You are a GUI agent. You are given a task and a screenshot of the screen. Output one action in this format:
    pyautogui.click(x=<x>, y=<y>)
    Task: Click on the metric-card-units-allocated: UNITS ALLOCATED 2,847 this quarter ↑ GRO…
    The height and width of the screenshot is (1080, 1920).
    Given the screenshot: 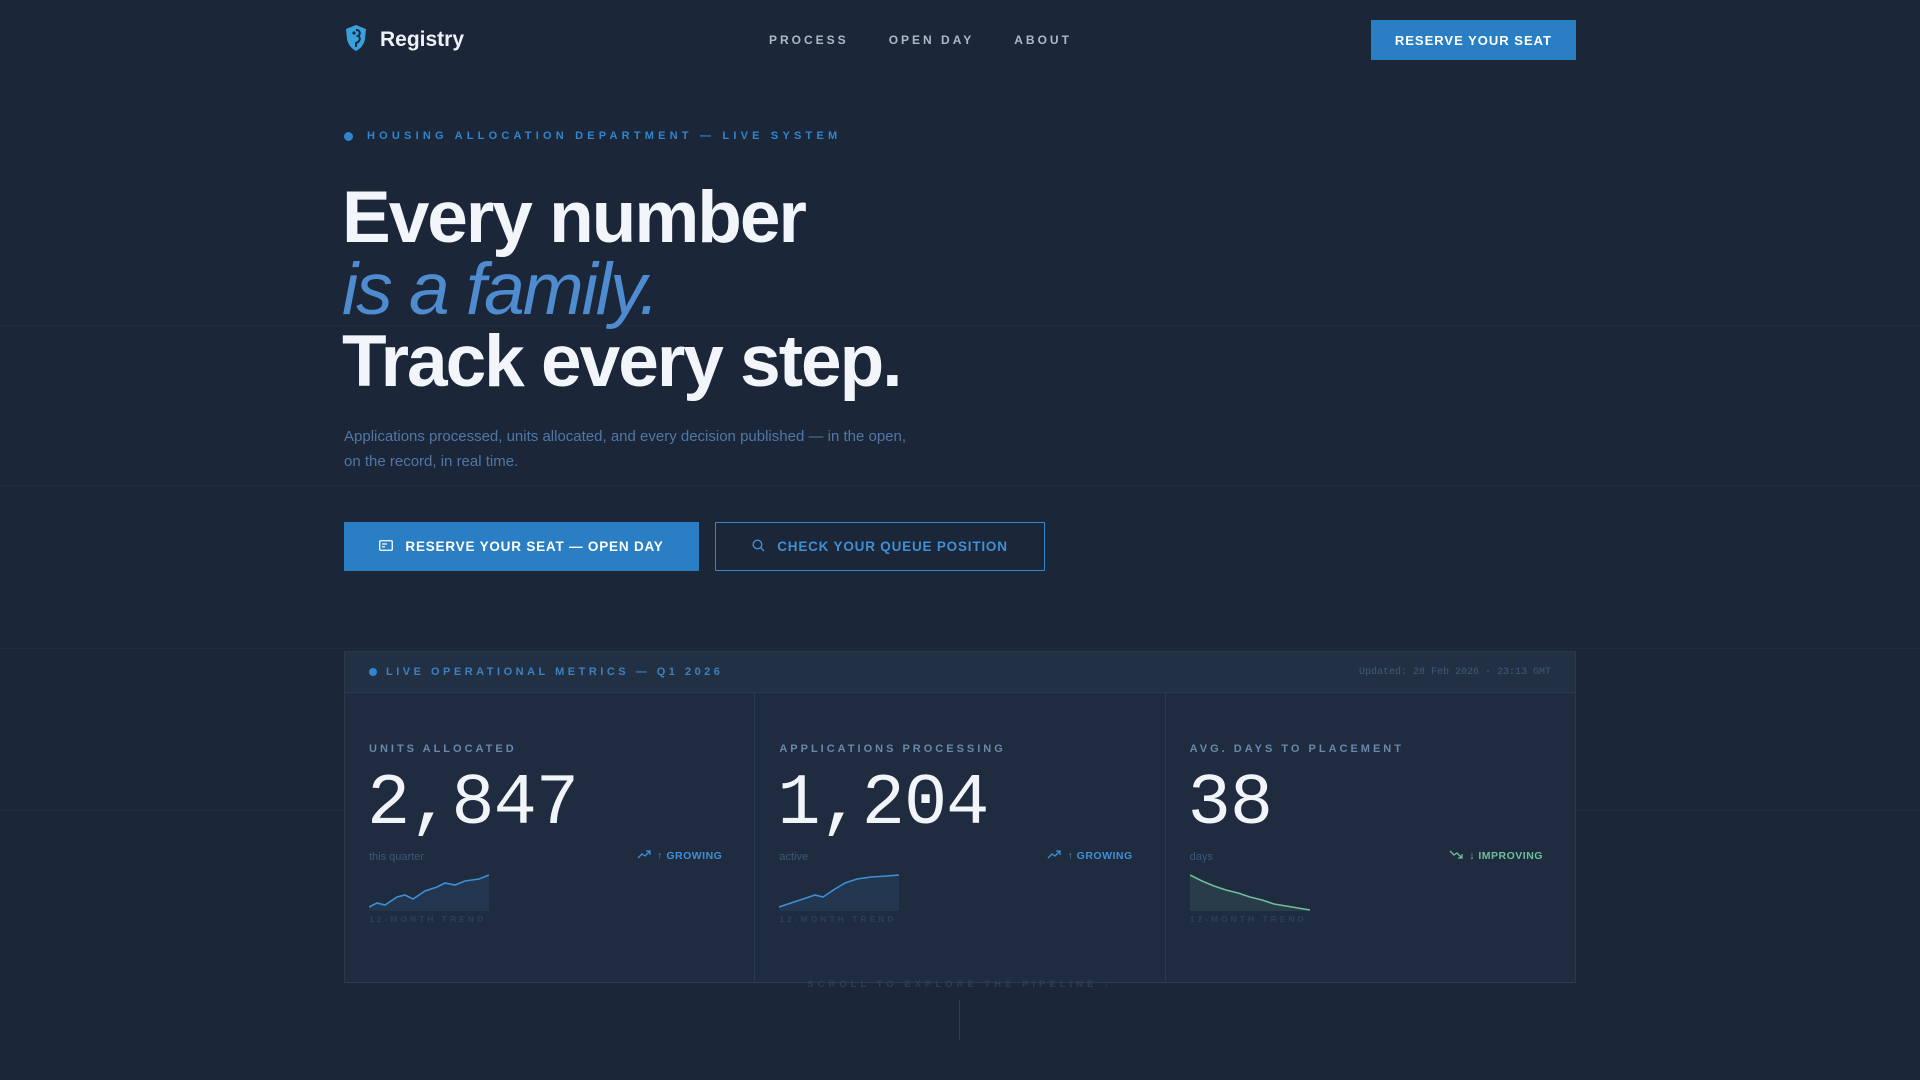 What is the action you would take?
    pyautogui.click(x=549, y=838)
    